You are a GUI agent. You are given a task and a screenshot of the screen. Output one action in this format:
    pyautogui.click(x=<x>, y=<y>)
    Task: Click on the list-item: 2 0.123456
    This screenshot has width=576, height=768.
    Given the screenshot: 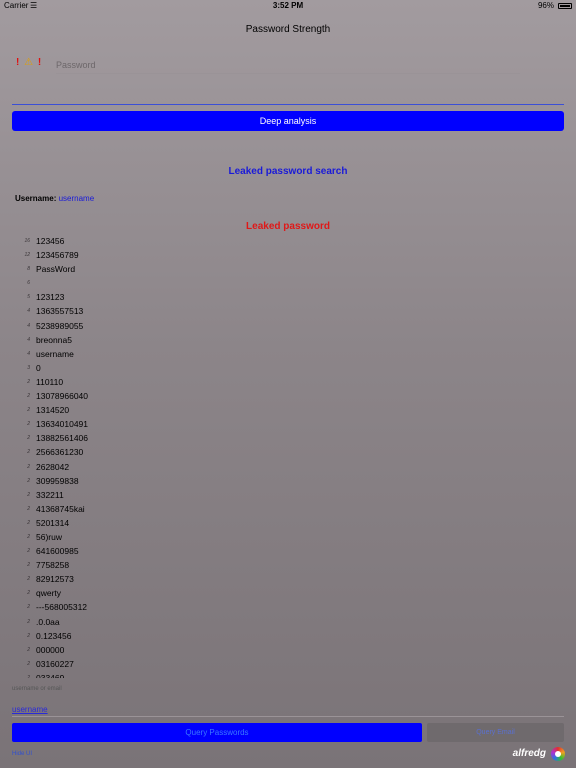 What is the action you would take?
    pyautogui.click(x=164, y=636)
    